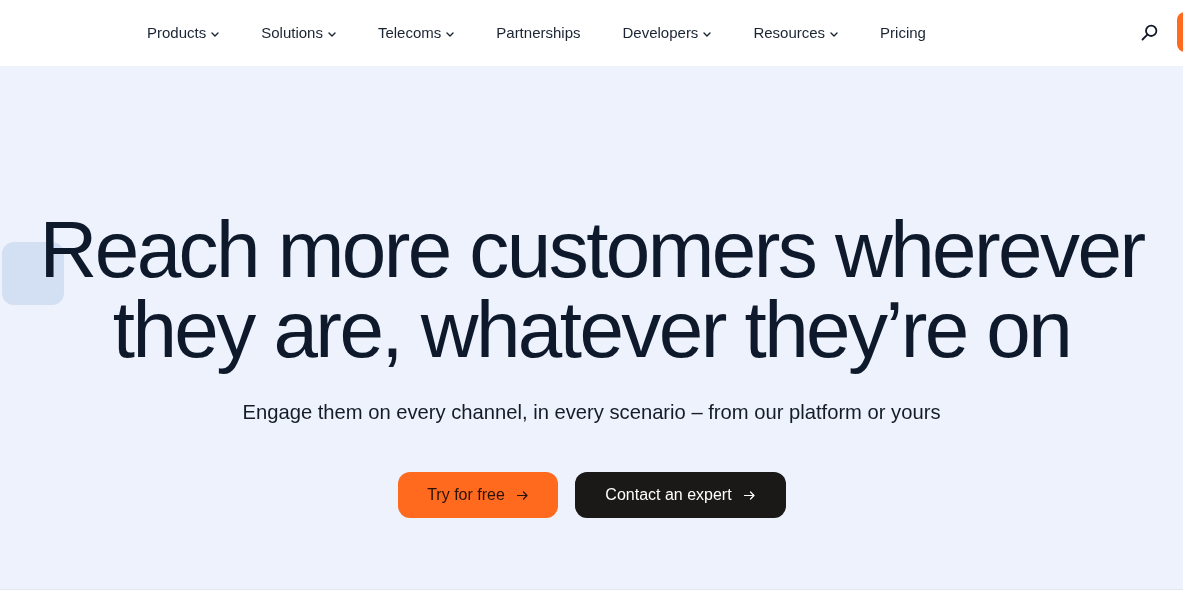 Image resolution: width=1183 pixels, height=605 pixels. I want to click on search-icon, so click(1149, 32).